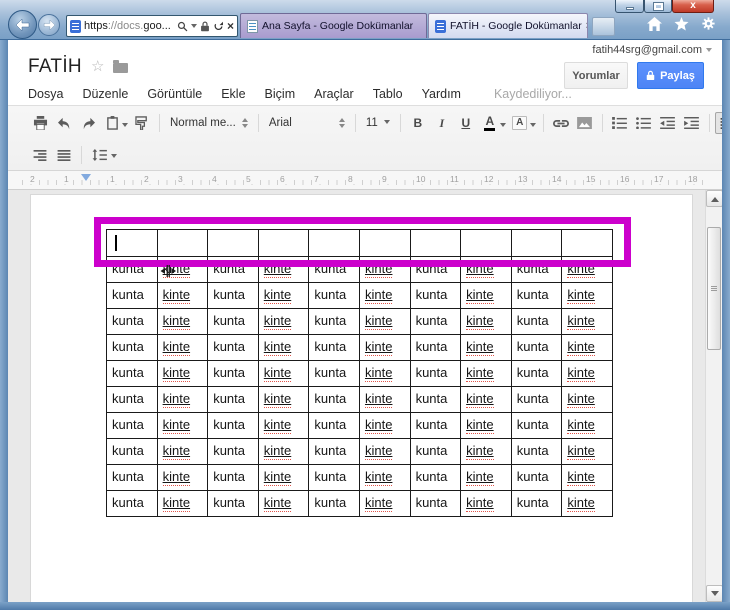 The image size is (730, 610). I want to click on numbered-list-button, so click(620, 123).